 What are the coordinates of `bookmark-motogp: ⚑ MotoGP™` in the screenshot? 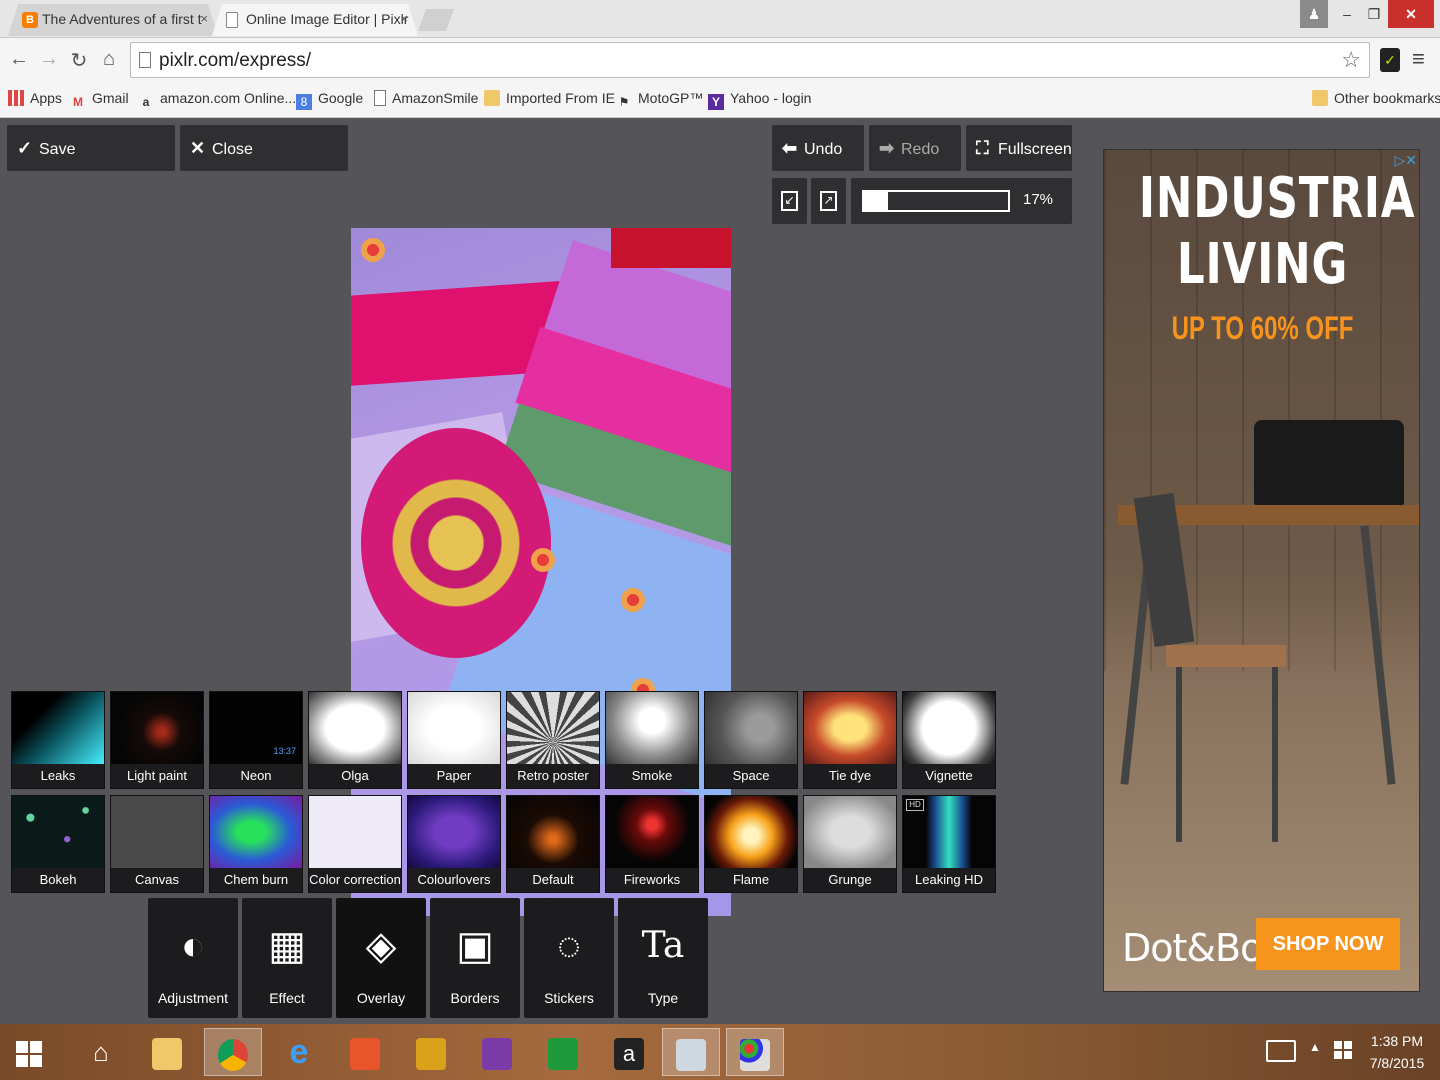 It's located at (660, 100).